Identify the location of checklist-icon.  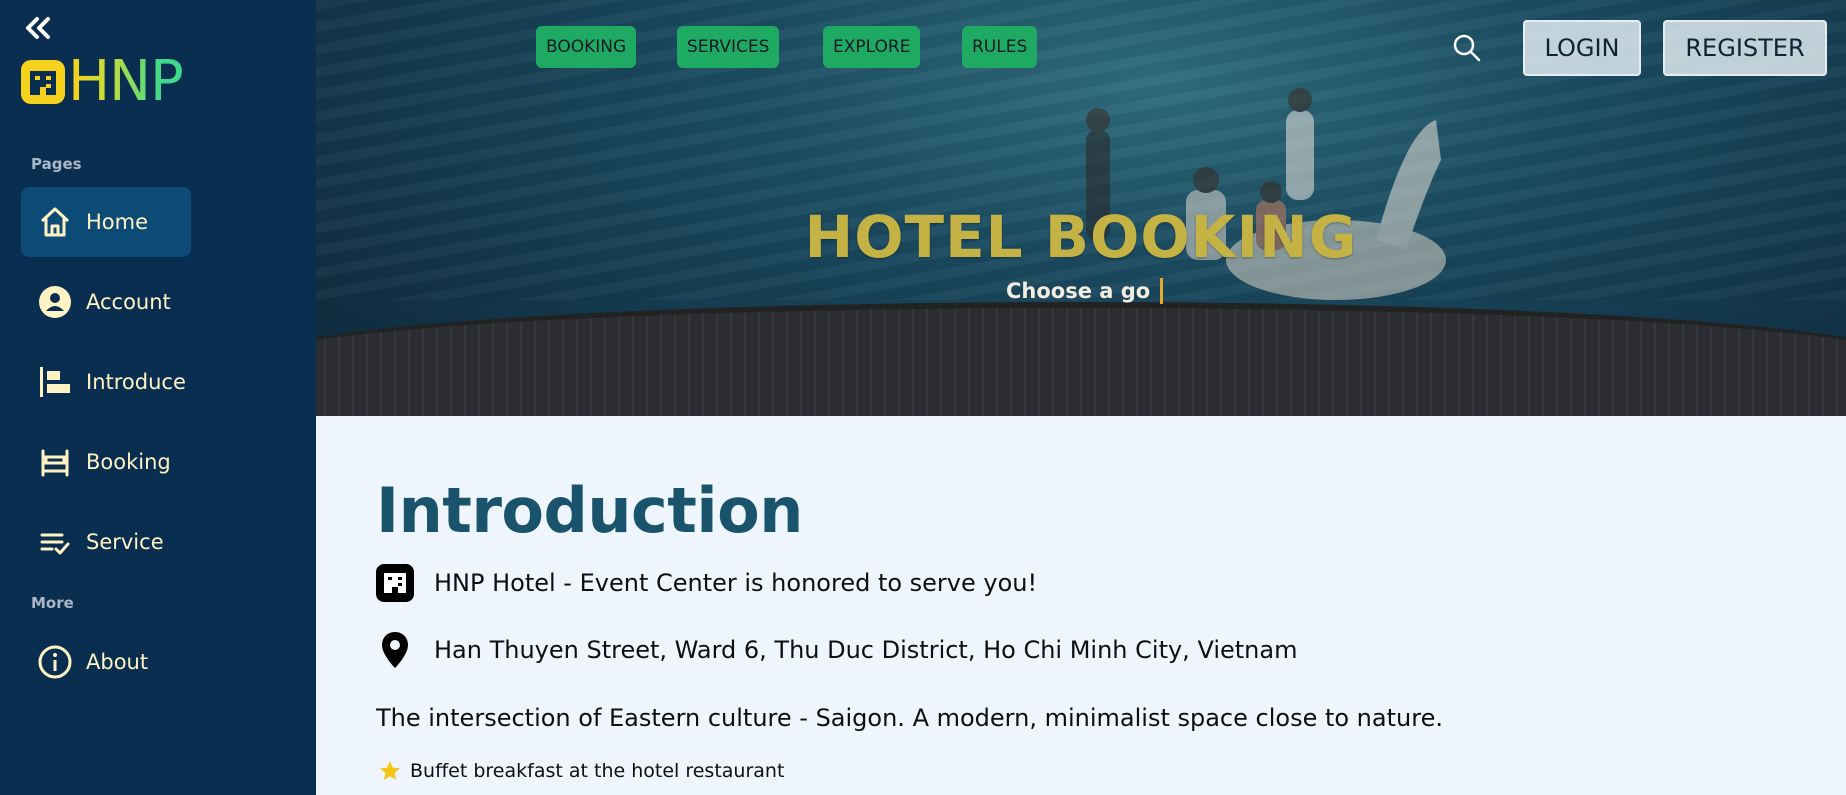
(55, 542).